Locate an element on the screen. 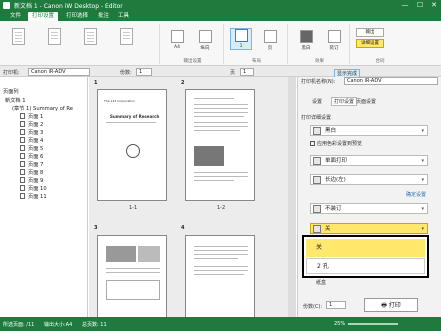 The height and width of the screenshot is (331, 441). detail-settings-button: 详细设置 is located at coordinates (370, 43).